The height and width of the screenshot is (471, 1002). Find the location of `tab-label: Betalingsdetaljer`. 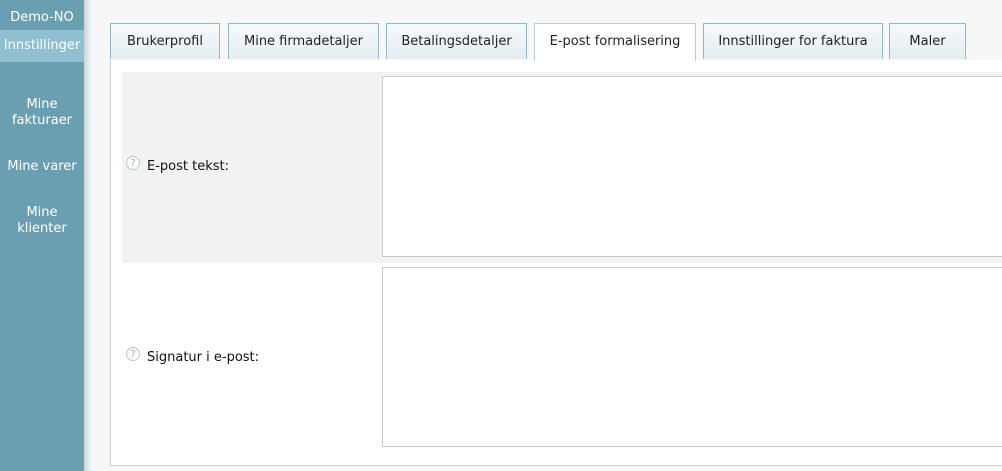

tab-label: Betalingsdetaljer is located at coordinates (456, 41).